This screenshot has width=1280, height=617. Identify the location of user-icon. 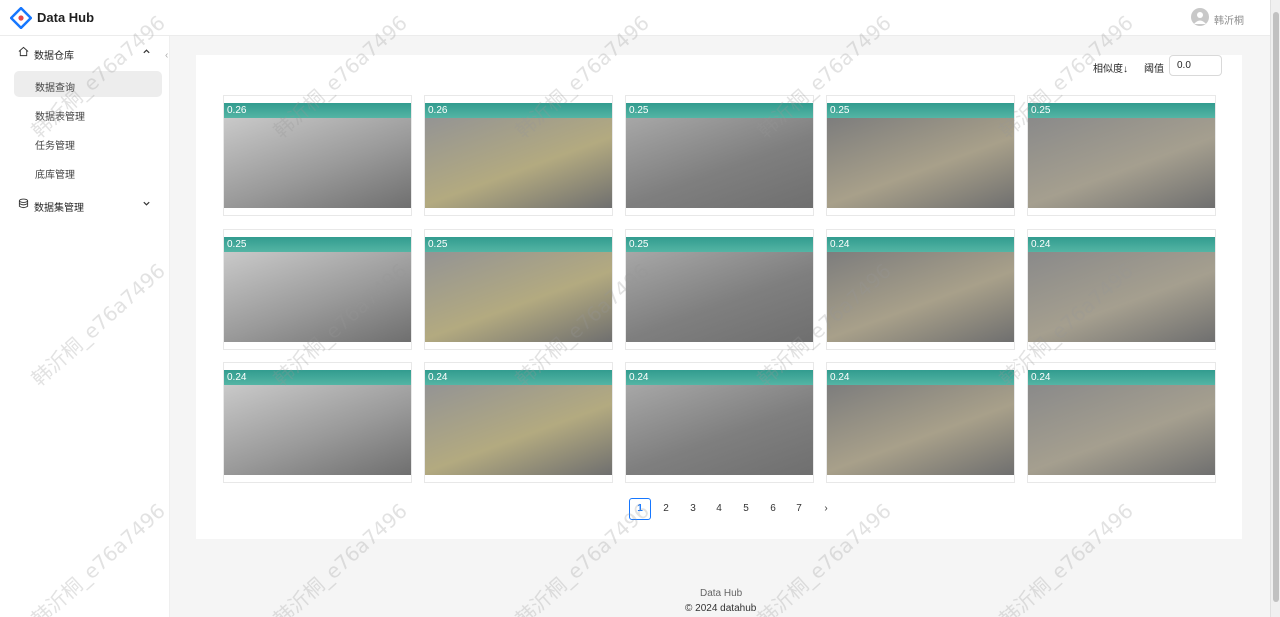
(1200, 18).